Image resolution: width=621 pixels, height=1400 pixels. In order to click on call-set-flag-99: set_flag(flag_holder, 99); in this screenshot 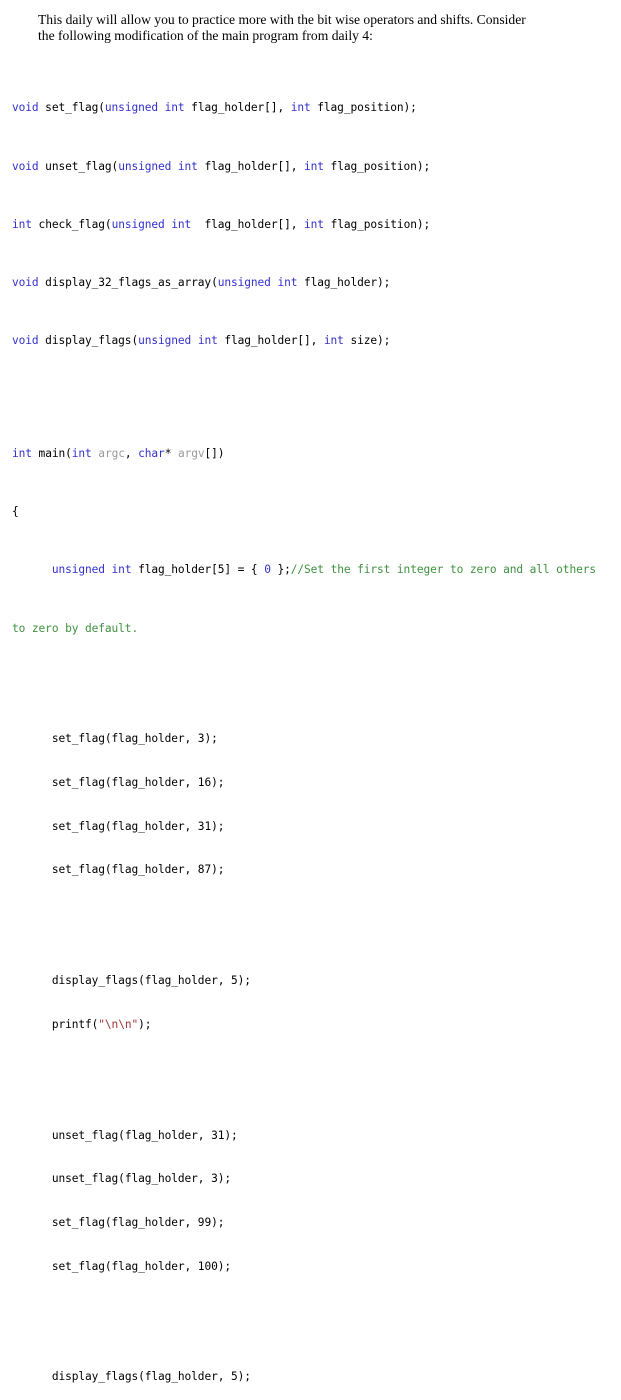, I will do `click(118, 1222)`.